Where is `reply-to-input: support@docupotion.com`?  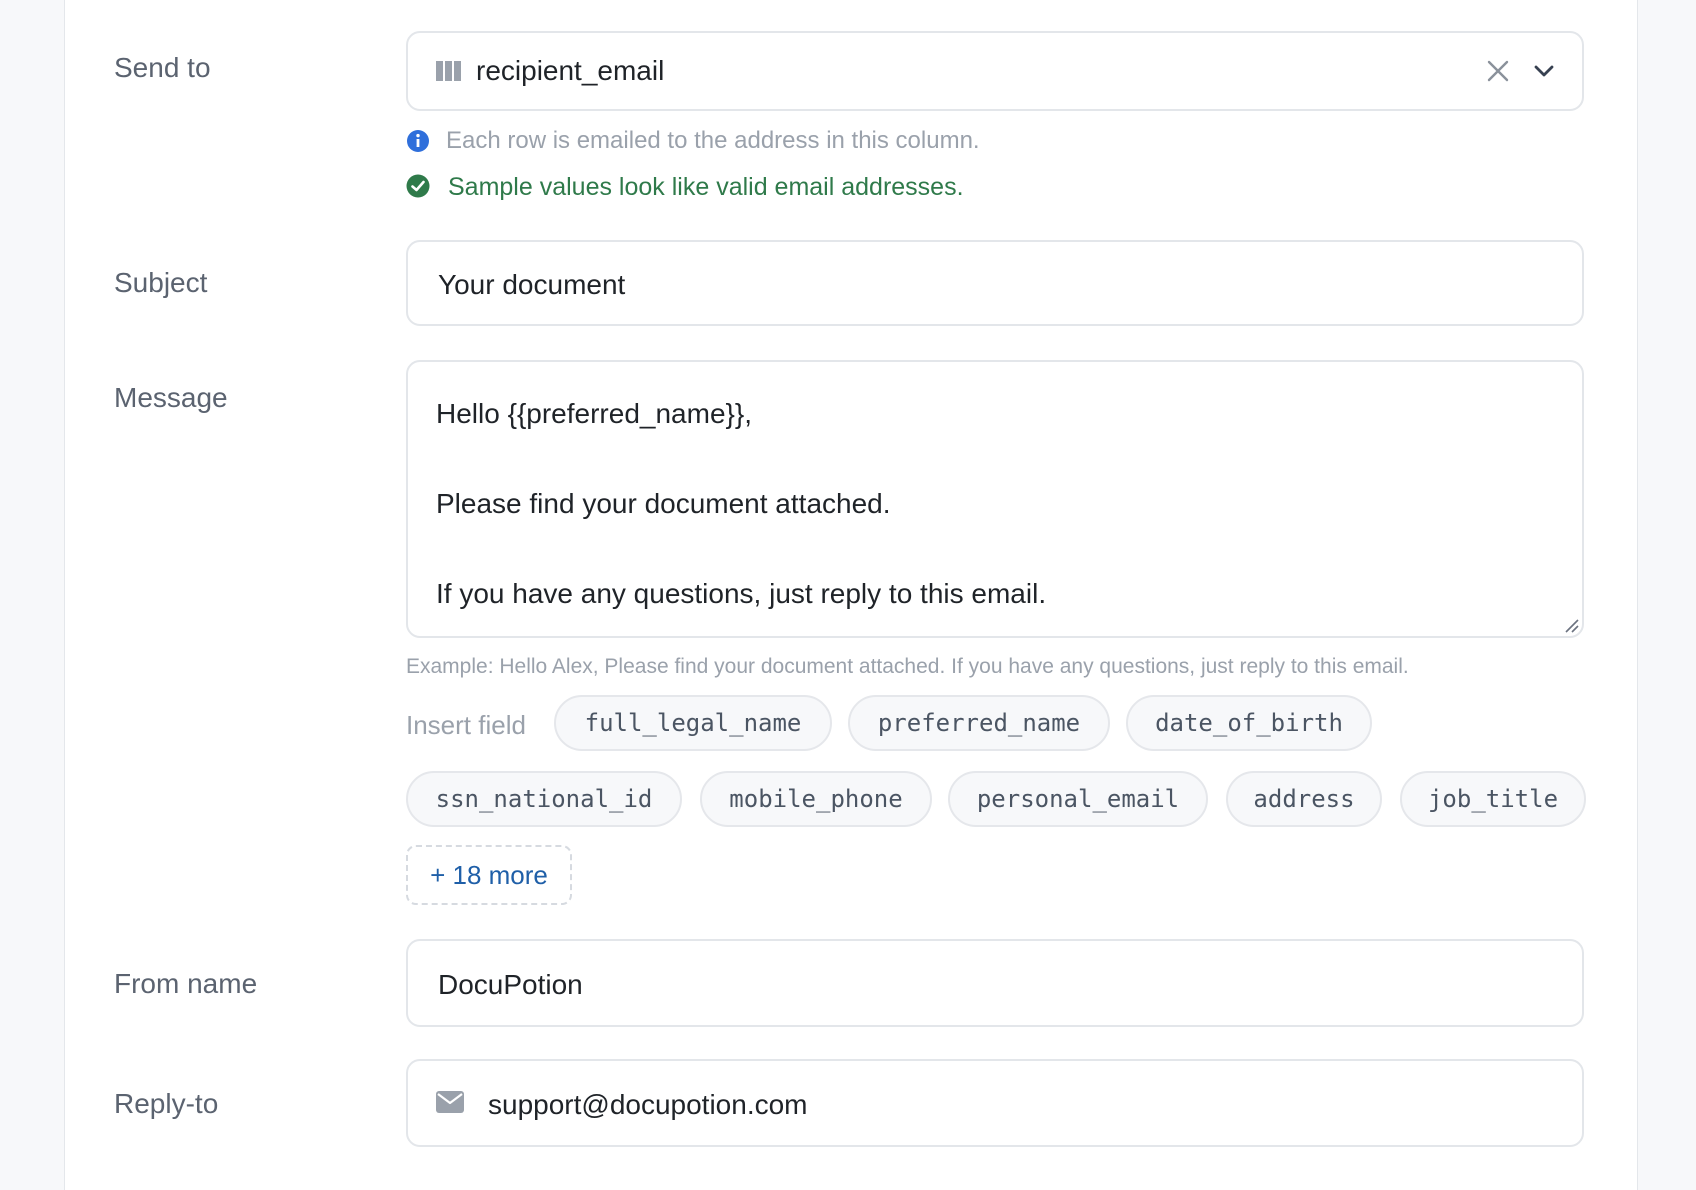 reply-to-input: support@docupotion.com is located at coordinates (995, 1103).